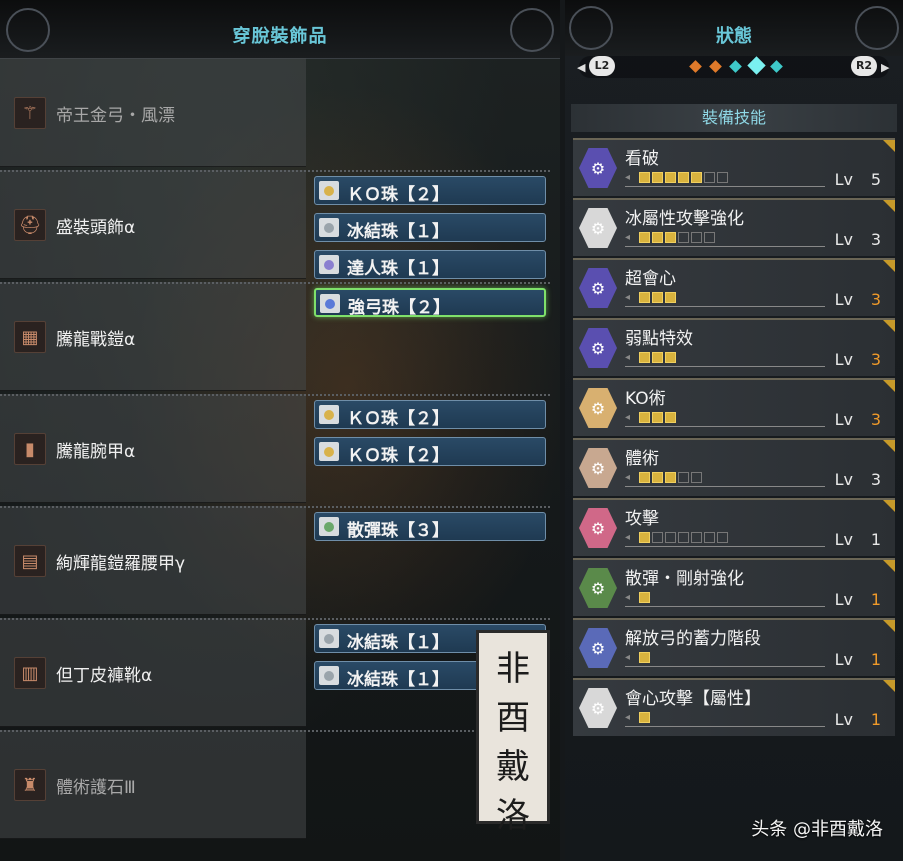  I want to click on skill-row: ⚙ 散彈・剛射強化 ◂ Lv 1, so click(734, 587).